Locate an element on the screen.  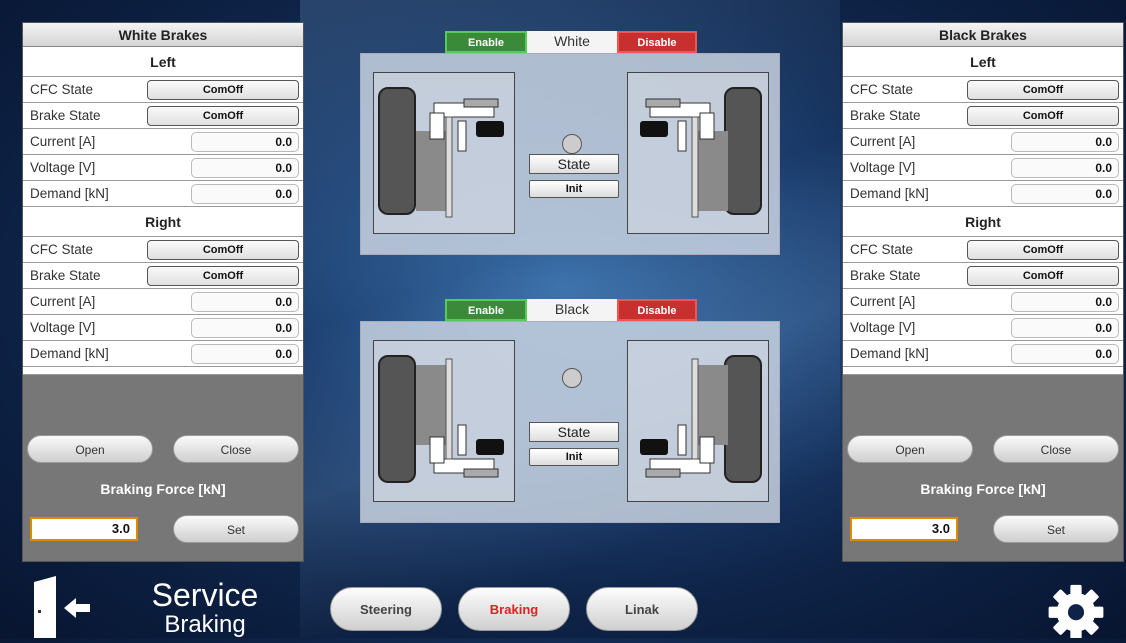
screen-title: Service Braking is located at coordinates (205, 608).